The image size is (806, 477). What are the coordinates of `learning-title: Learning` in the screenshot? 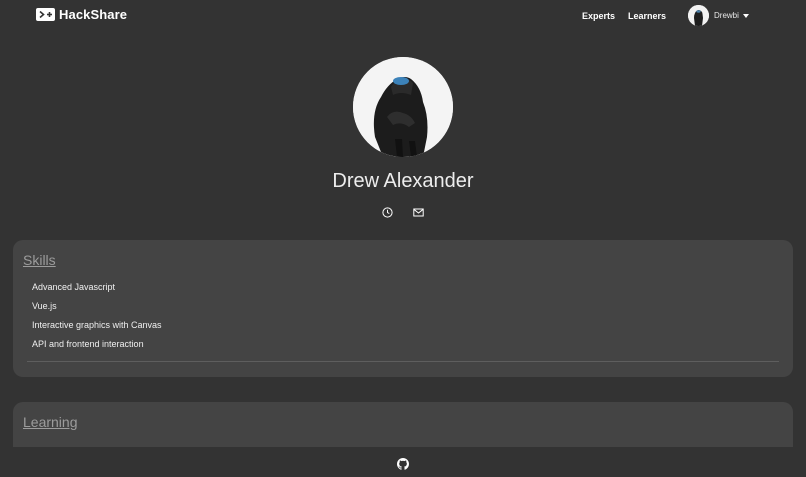 It's located at (50, 422).